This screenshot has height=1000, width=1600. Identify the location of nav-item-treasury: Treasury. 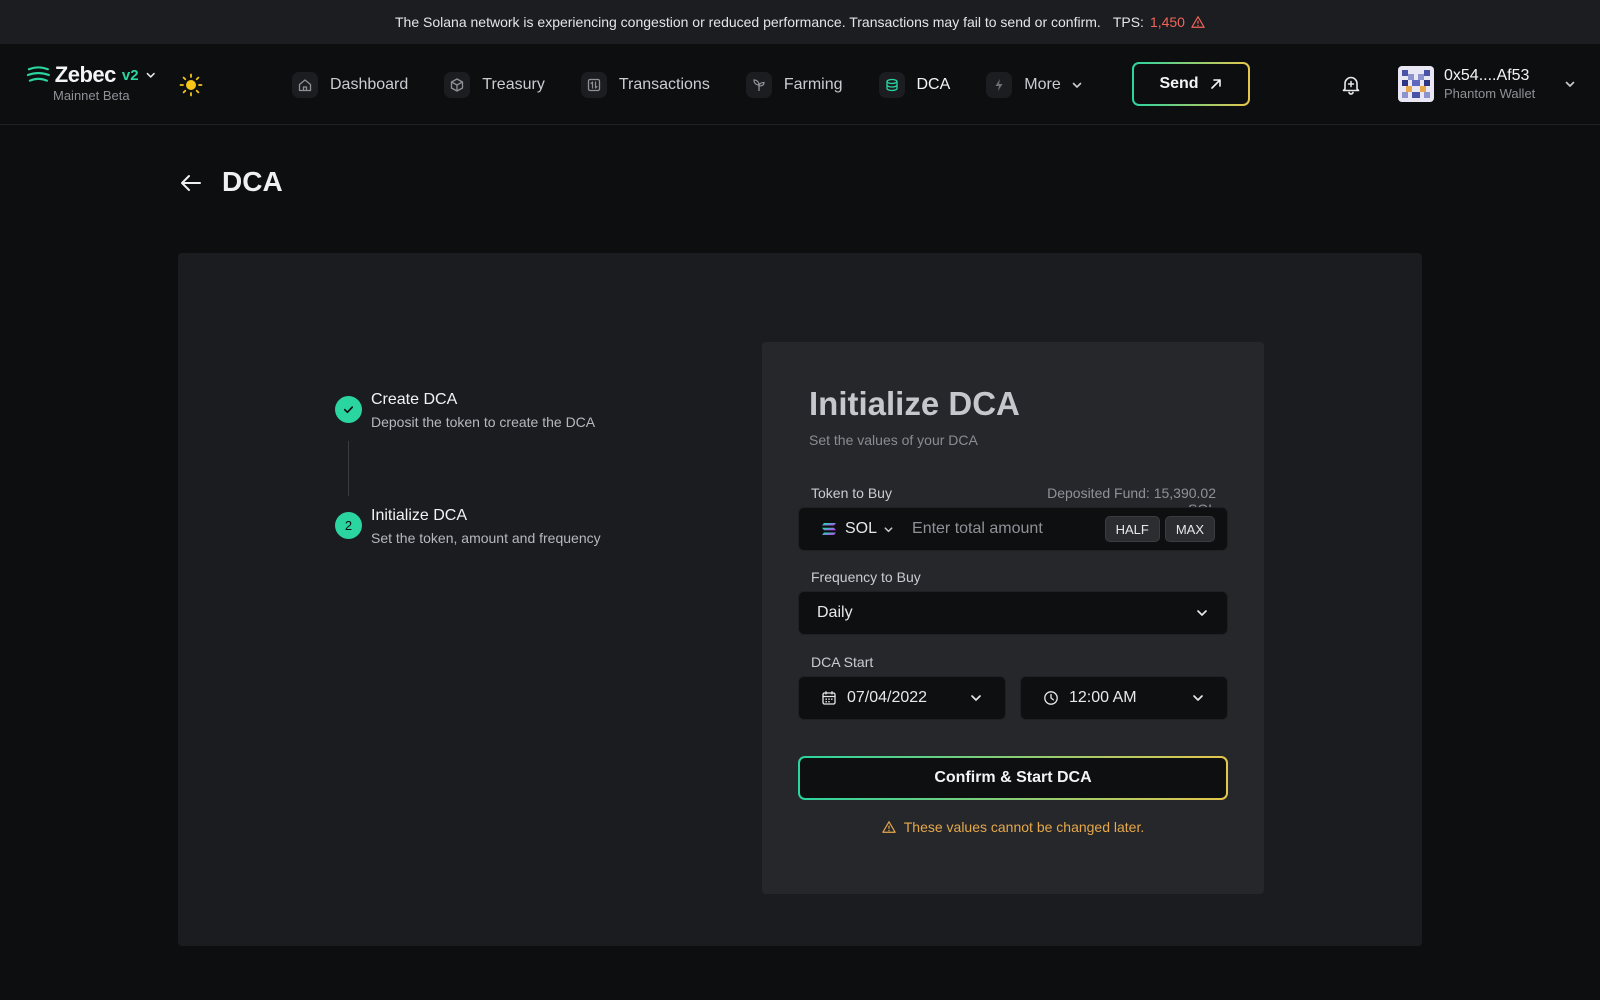
(494, 85).